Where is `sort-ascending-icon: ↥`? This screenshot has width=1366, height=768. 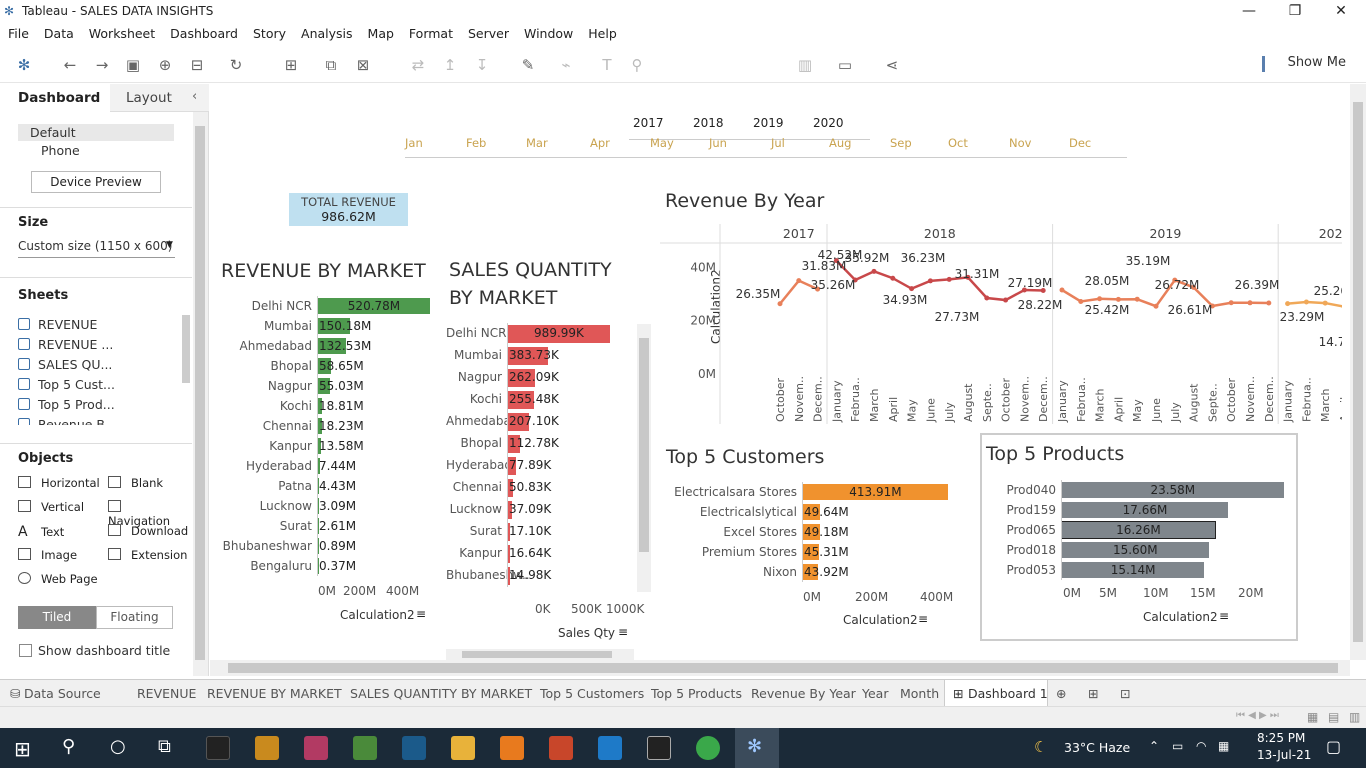
sort-ascending-icon: ↥ is located at coordinates (450, 65).